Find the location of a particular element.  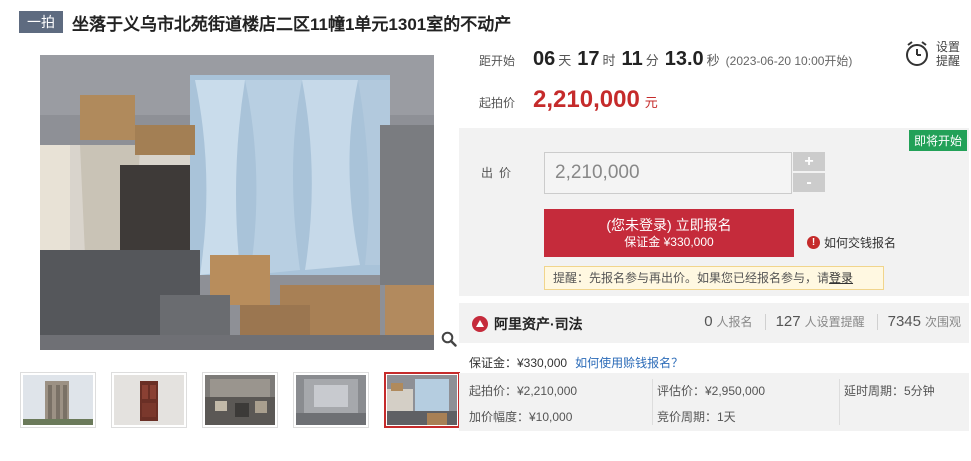

pay-info-label: 如何交钱报名 is located at coordinates (860, 243).